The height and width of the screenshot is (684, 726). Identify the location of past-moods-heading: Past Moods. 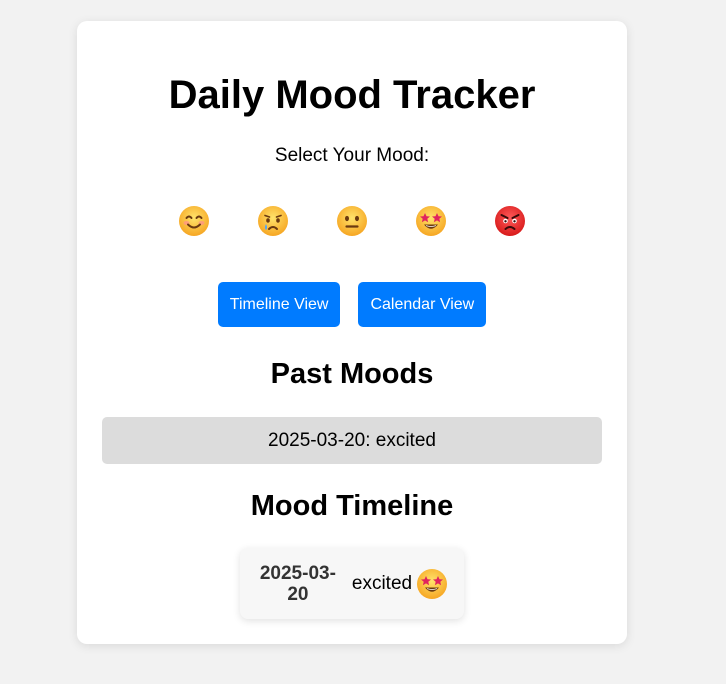
(352, 374).